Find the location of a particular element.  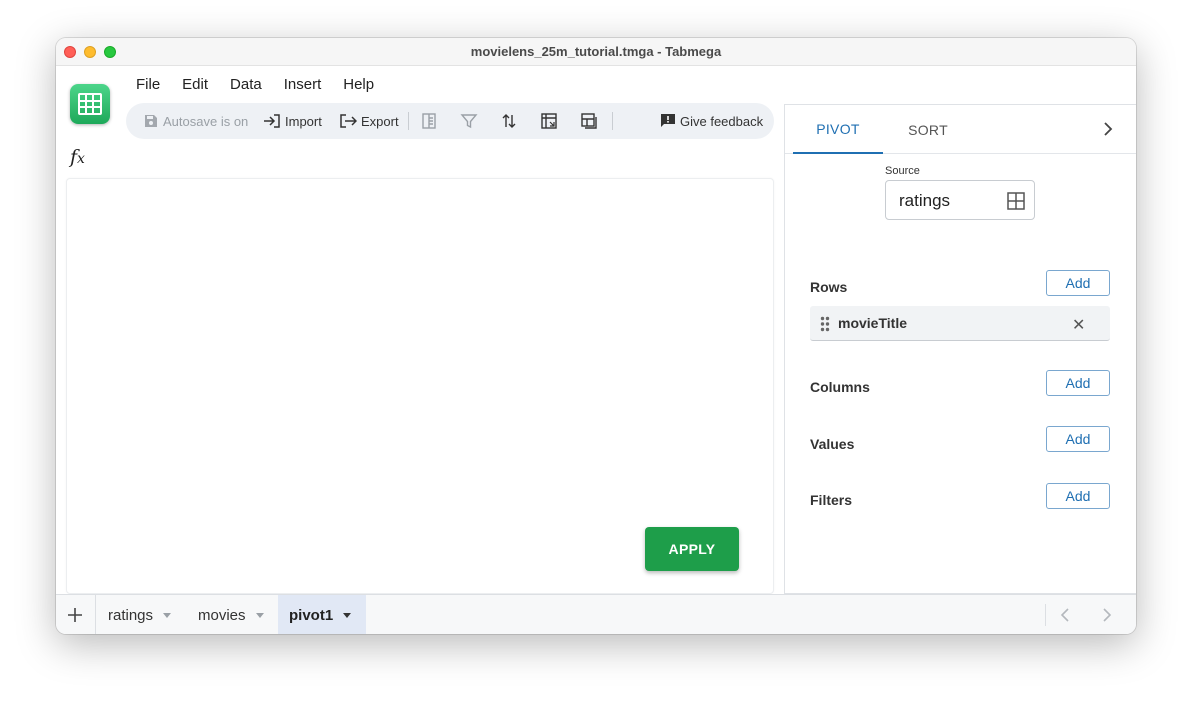

tab-sort: SORT is located at coordinates (928, 129).